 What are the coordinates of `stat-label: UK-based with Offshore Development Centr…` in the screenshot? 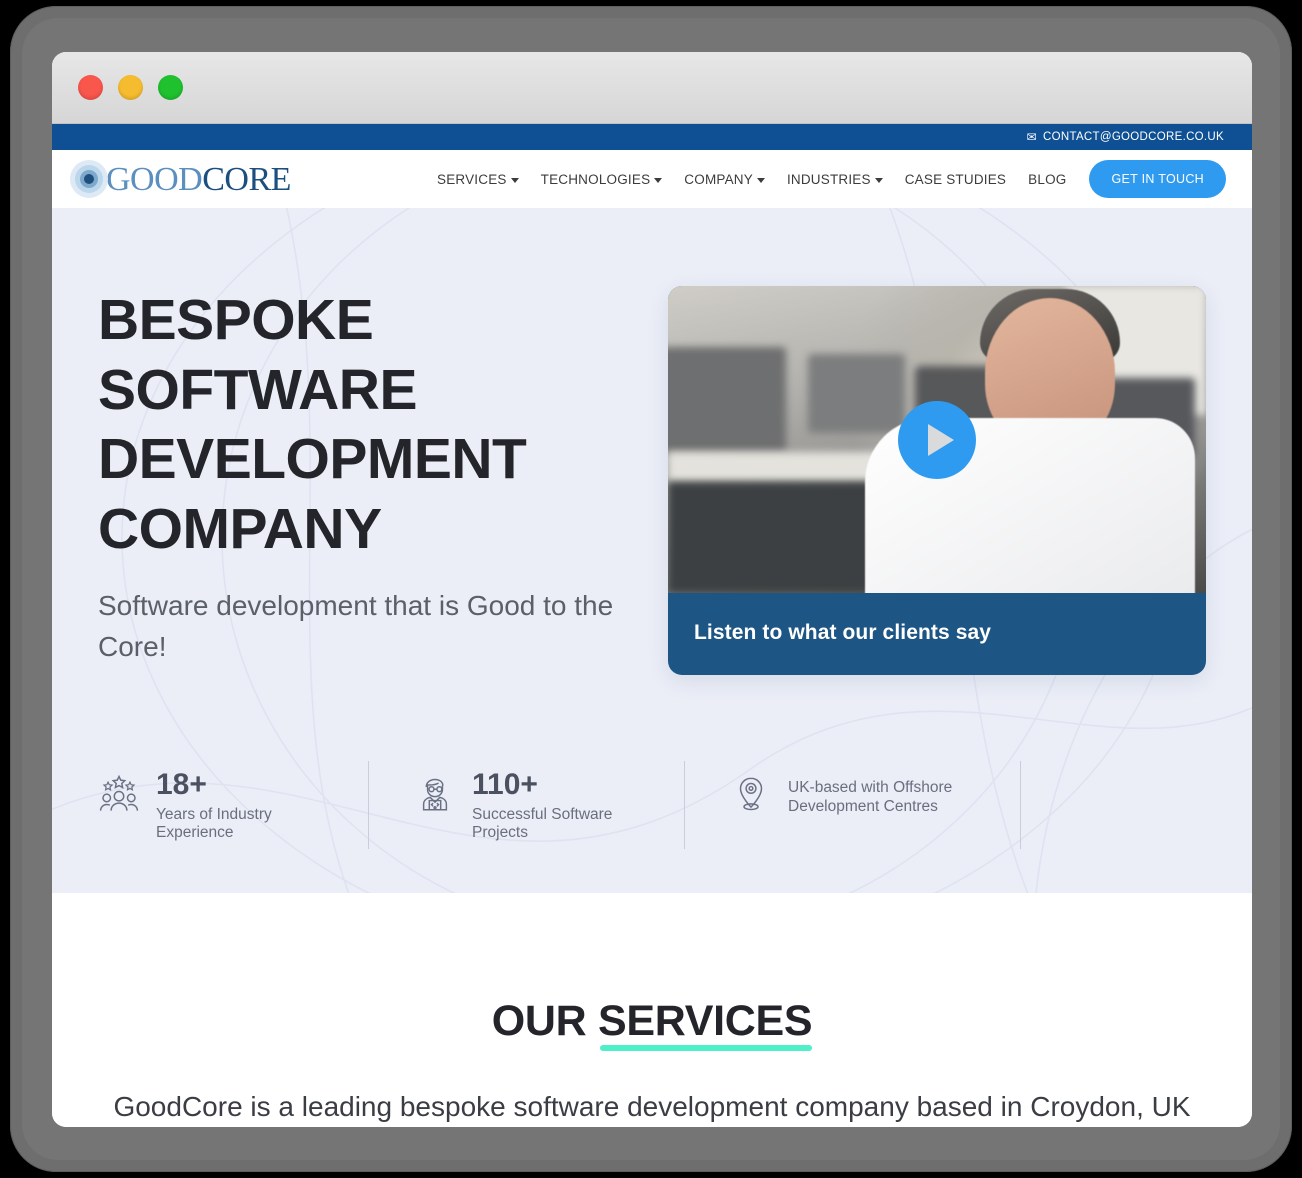 It's located at (870, 797).